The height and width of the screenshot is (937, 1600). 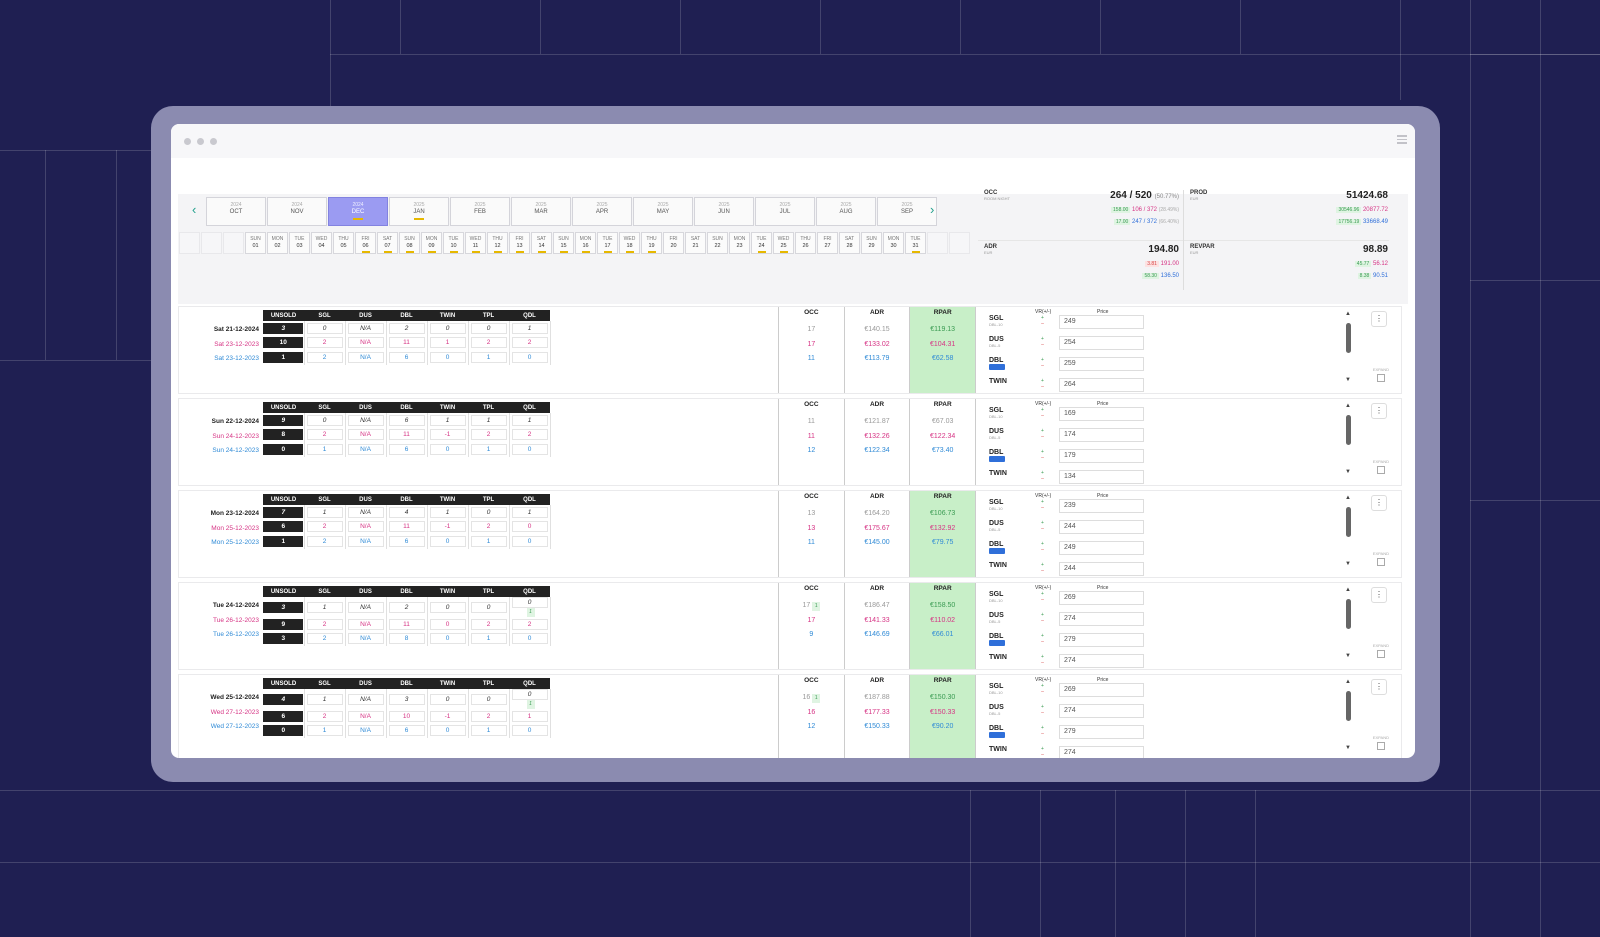 What do you see at coordinates (673, 243) in the screenshot?
I see `day-cell: FRI 20` at bounding box center [673, 243].